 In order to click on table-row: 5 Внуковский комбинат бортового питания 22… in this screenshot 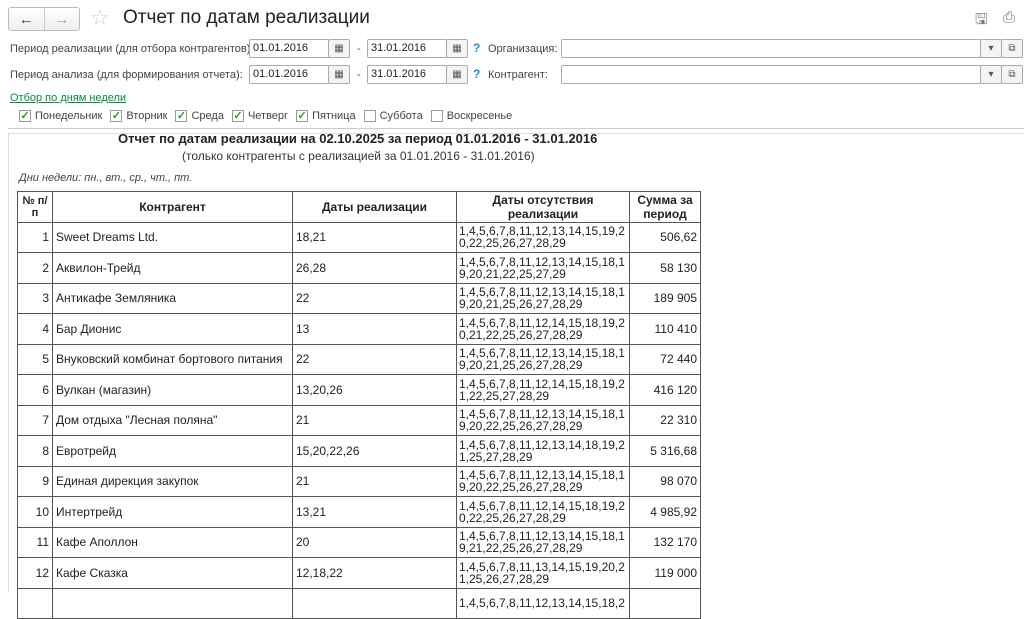, I will do `click(359, 359)`.